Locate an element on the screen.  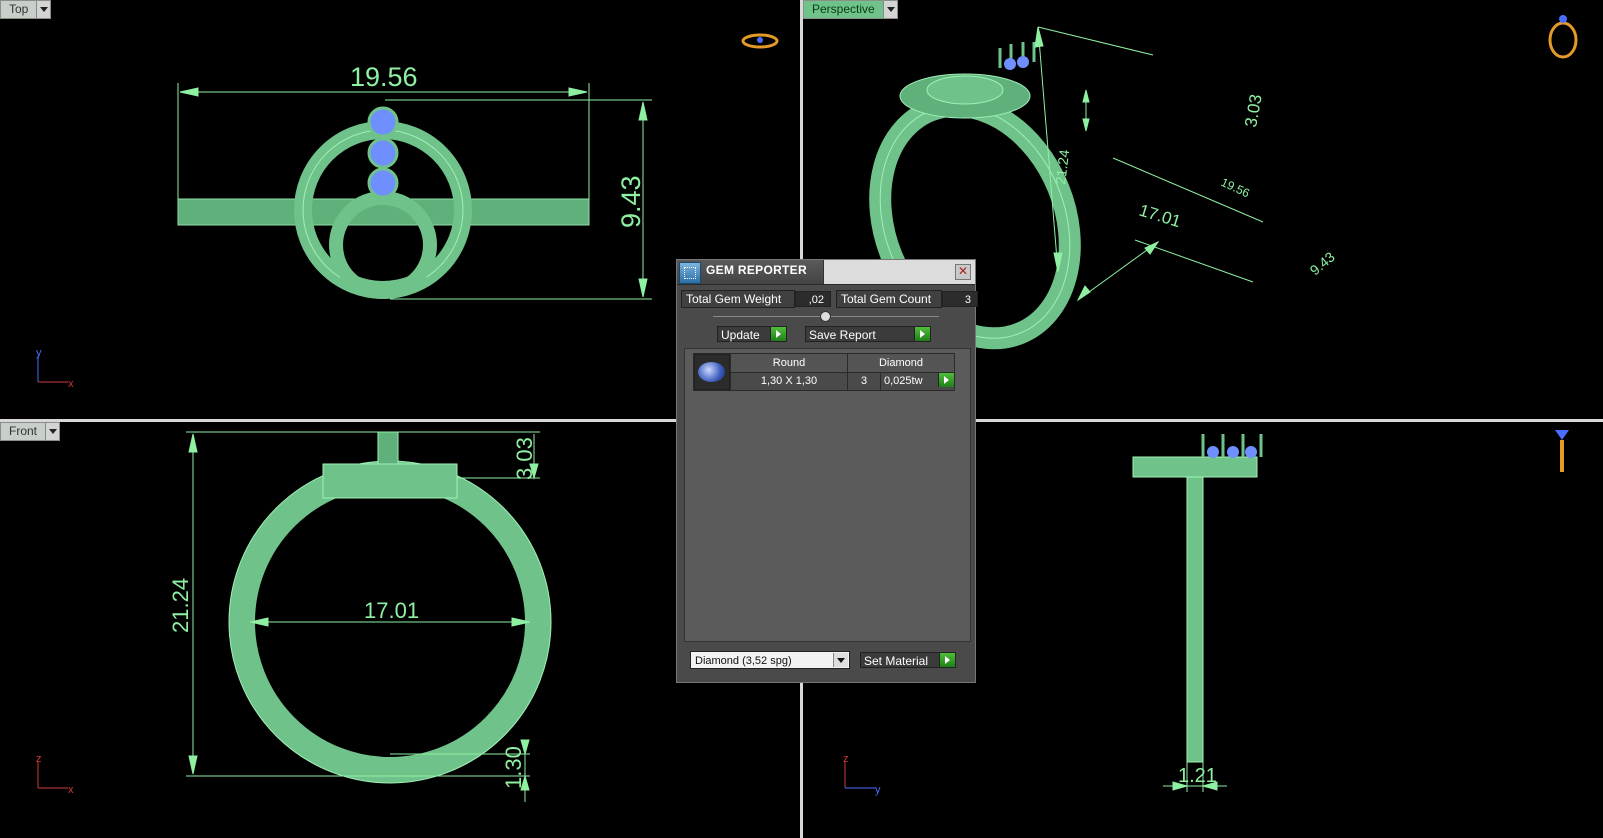
viewport-label-front: Front is located at coordinates (30, 431).